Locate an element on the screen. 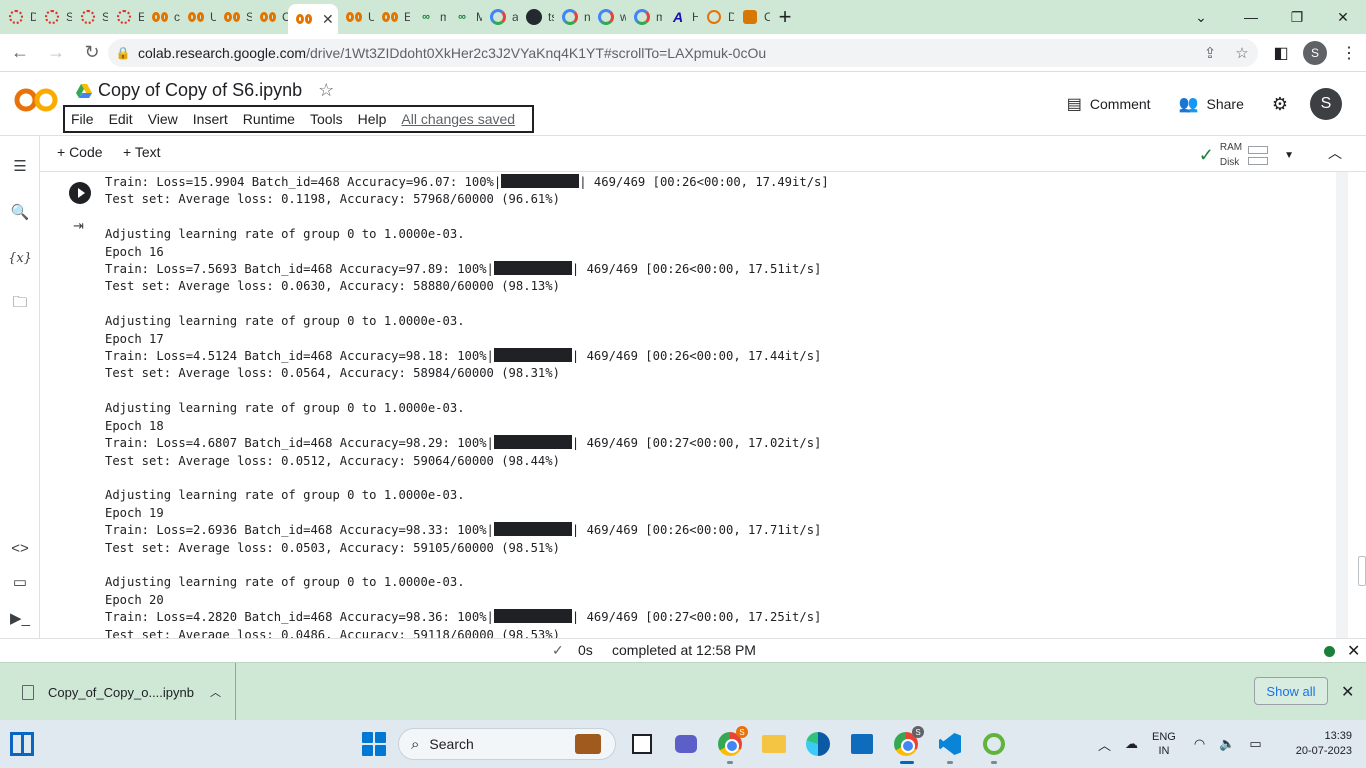 Image resolution: width=1366 pixels, height=768 pixels. run-cell-button is located at coordinates (80, 193).